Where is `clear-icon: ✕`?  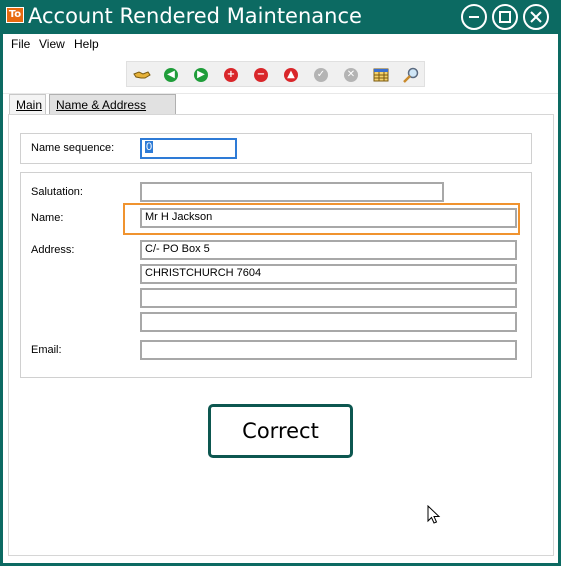
clear-icon: ✕ is located at coordinates (351, 75).